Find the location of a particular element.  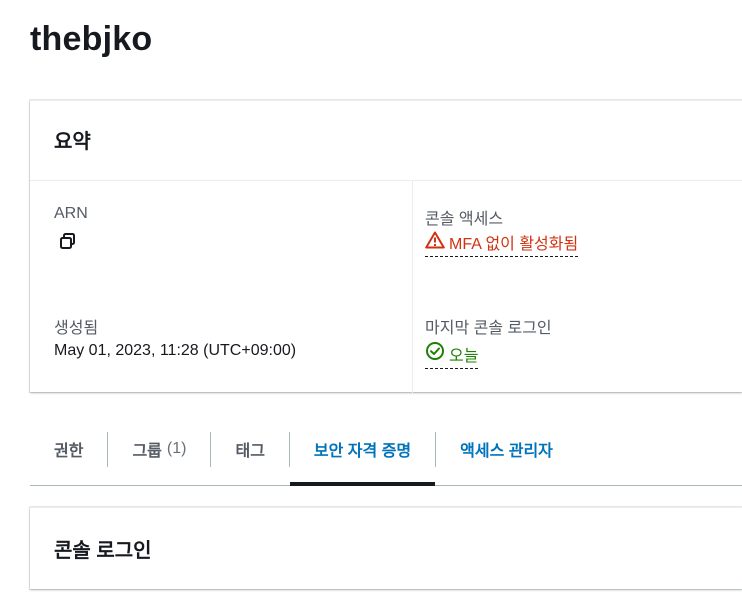

user-tabs: 권한 그룹 (1) 태그 보안 자격 증명 액세스 관리자 is located at coordinates (386, 449).